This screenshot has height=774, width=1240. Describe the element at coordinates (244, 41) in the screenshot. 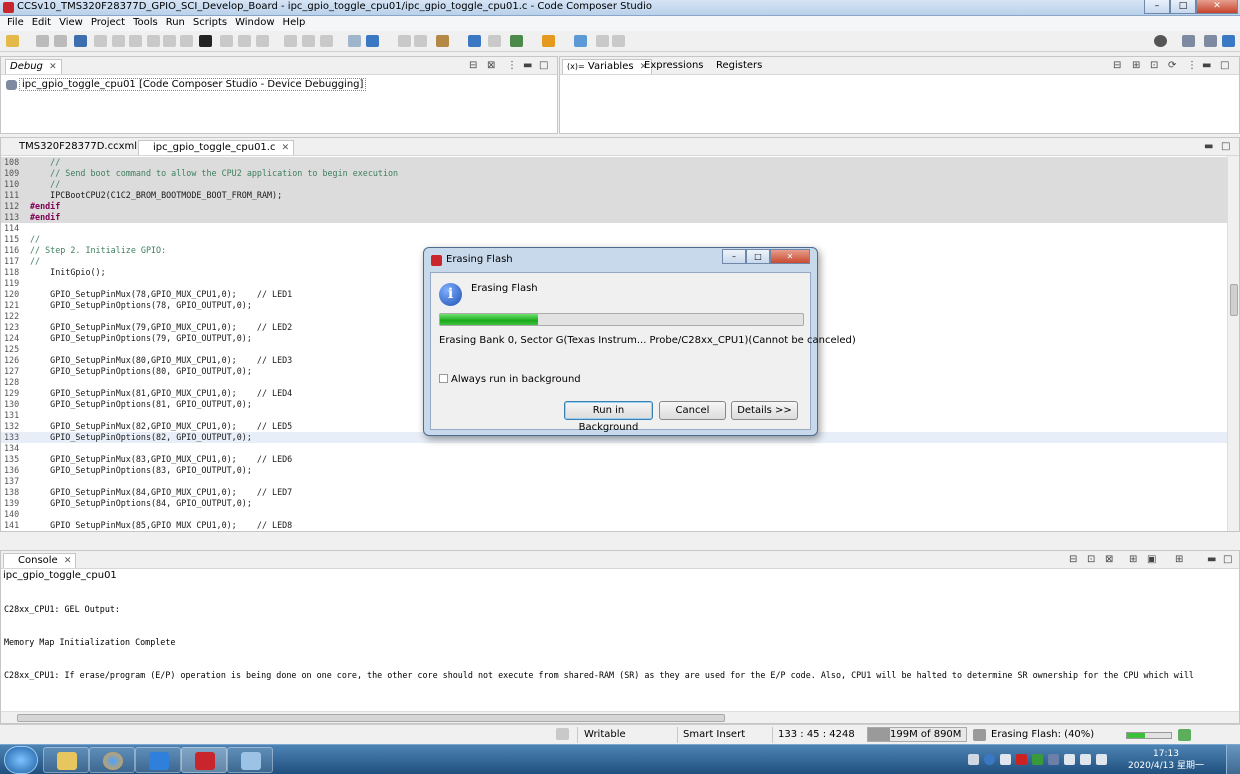

I see `restart-icon` at that location.